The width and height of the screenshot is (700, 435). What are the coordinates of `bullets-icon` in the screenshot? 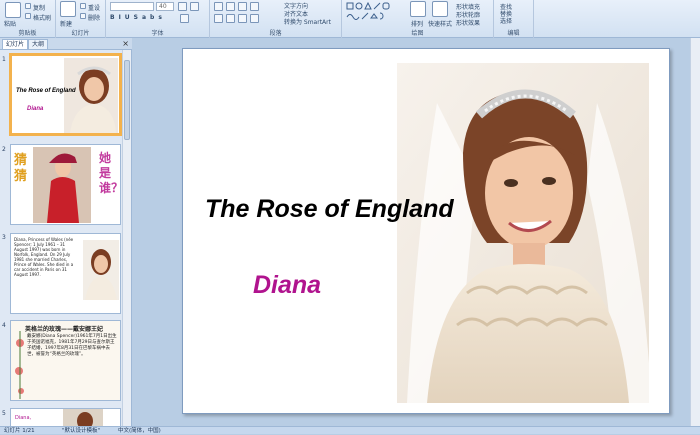 It's located at (218, 6).